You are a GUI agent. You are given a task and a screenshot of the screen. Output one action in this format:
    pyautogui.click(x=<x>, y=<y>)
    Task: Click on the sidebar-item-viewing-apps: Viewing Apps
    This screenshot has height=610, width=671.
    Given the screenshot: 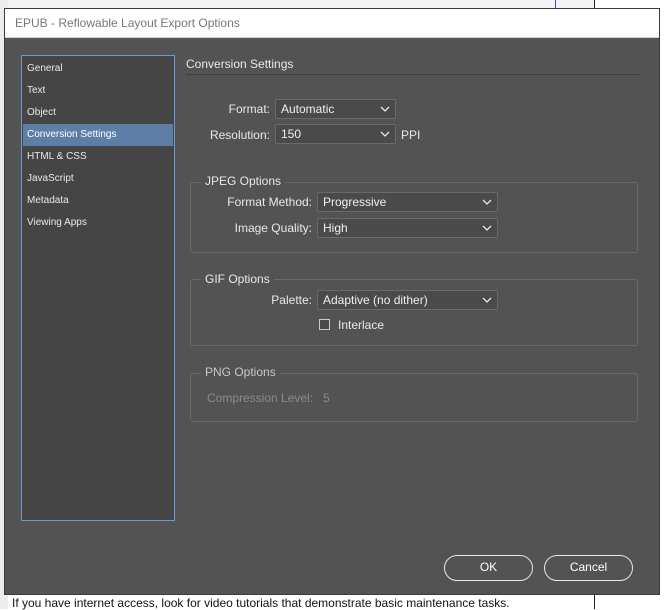 What is the action you would take?
    pyautogui.click(x=98, y=223)
    